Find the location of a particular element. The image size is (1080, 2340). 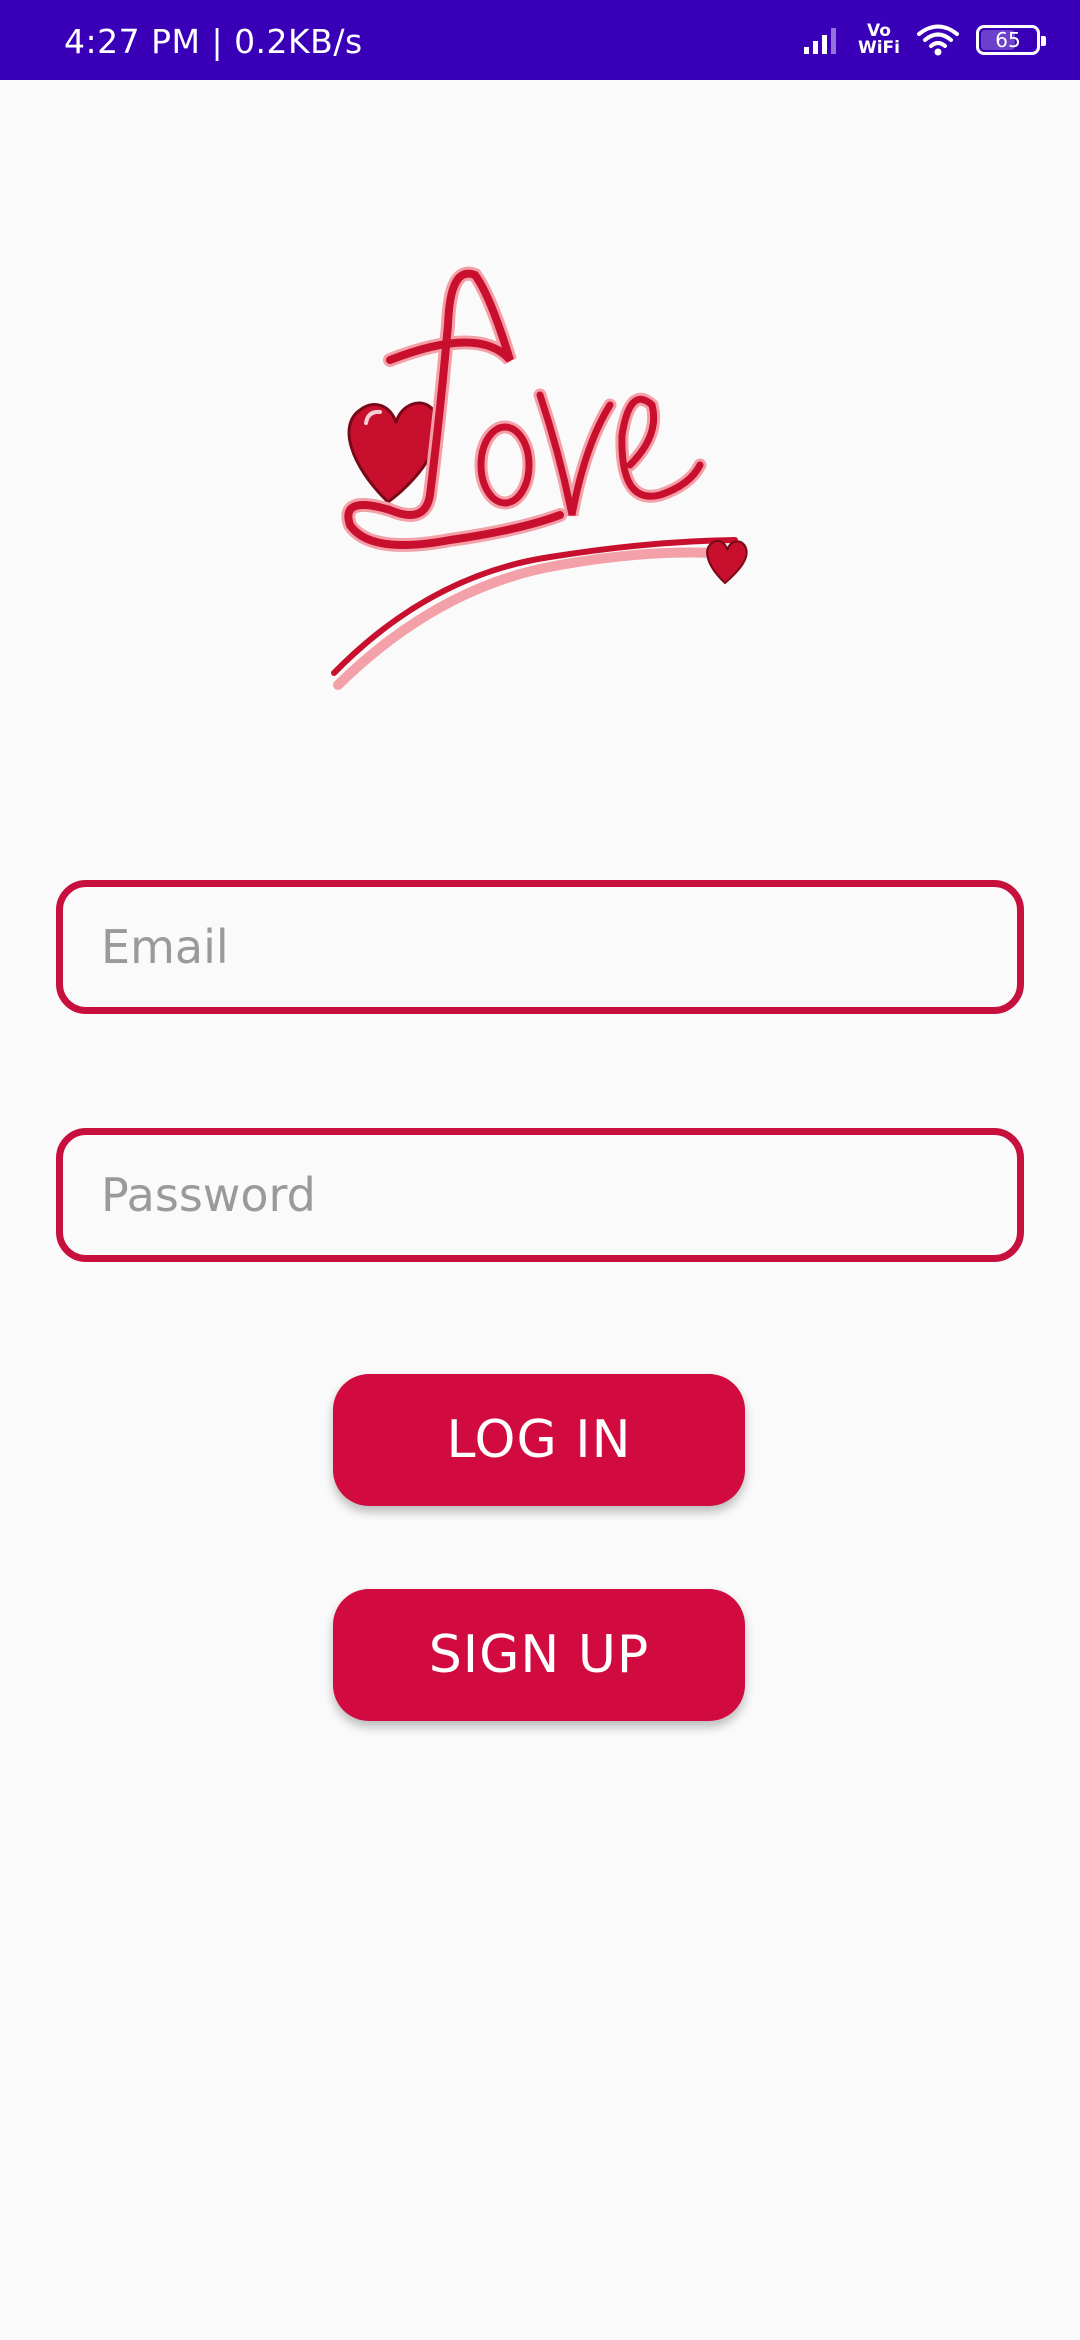

status-time-speed: 4:27 PM | 0.2KB/s is located at coordinates (213, 41).